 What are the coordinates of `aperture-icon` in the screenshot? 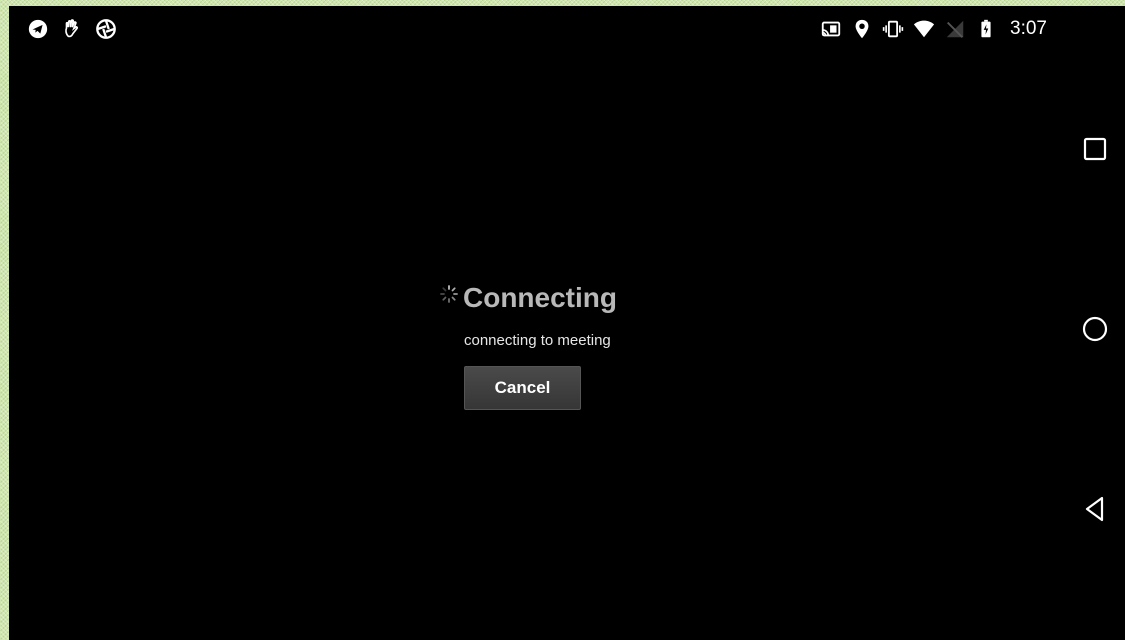 It's located at (106, 29).